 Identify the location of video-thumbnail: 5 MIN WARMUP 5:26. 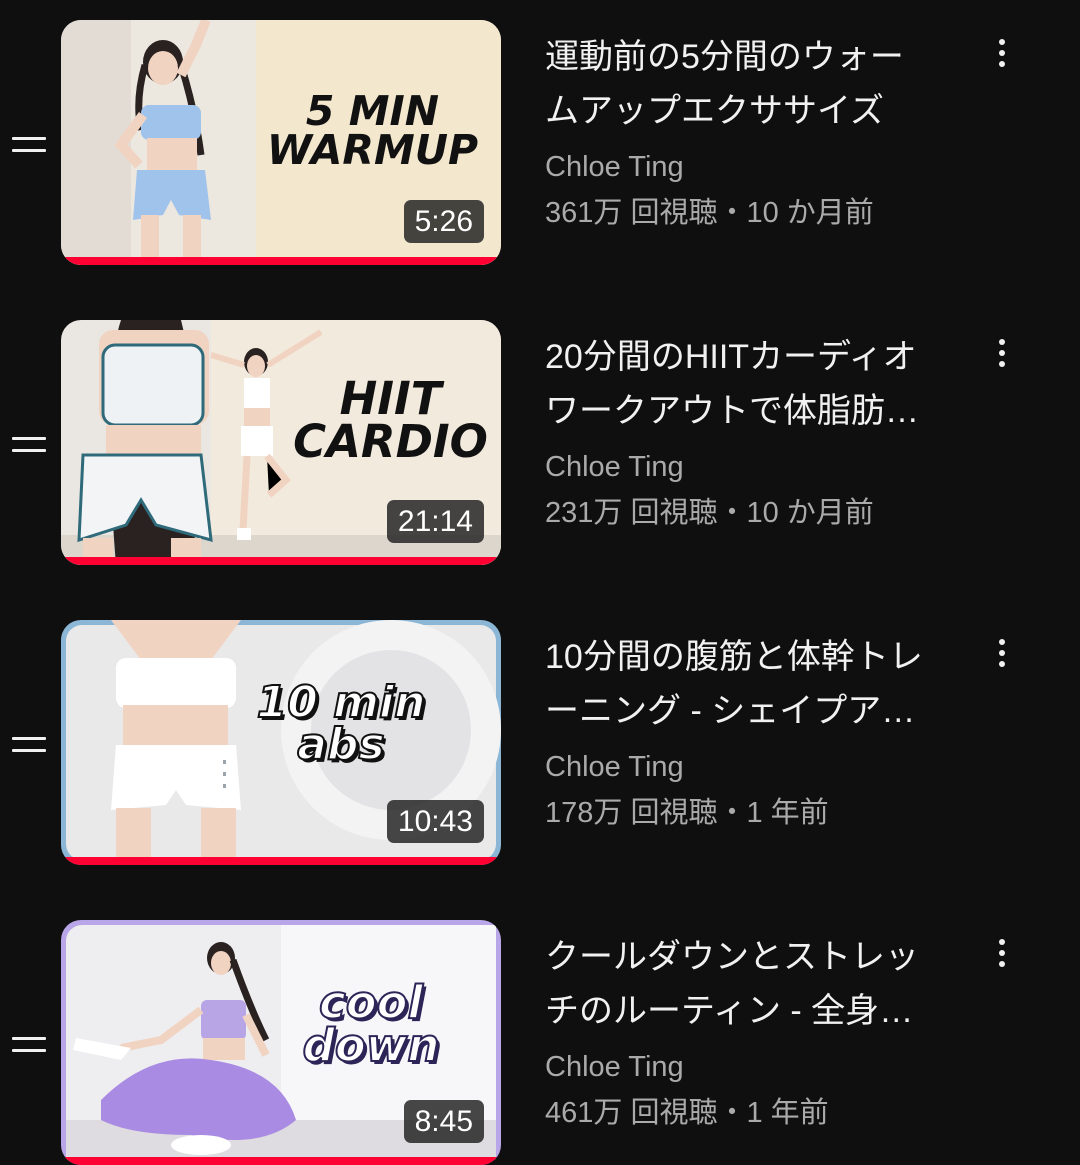
(281, 142).